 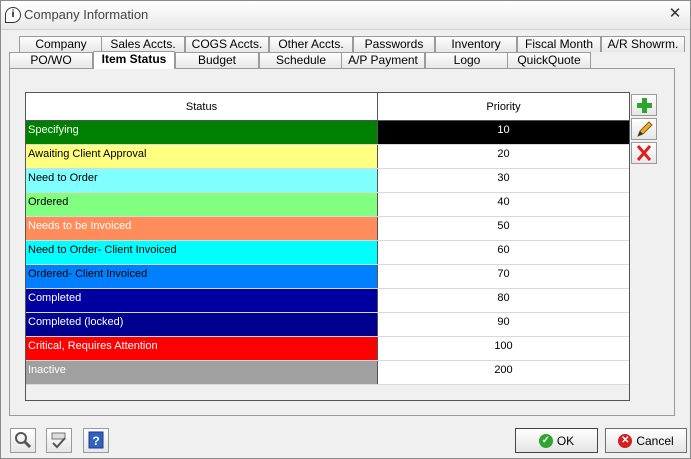 What do you see at coordinates (86, 14) in the screenshot?
I see `window-title: Company Information` at bounding box center [86, 14].